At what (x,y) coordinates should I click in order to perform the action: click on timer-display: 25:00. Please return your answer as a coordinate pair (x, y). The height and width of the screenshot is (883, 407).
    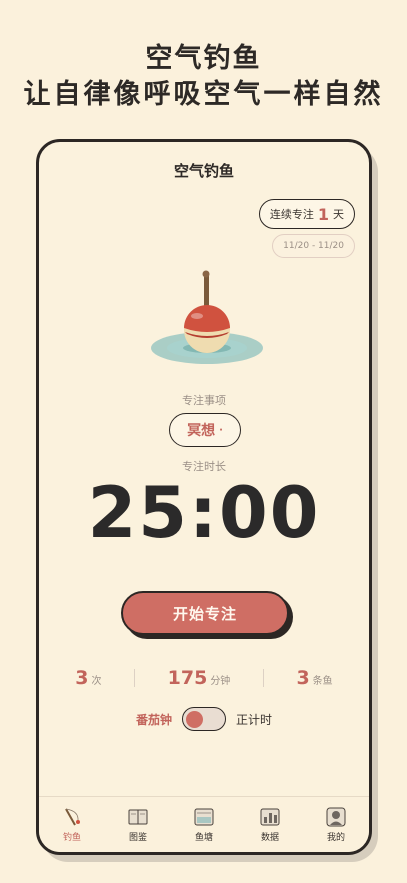
    Looking at the image, I should click on (204, 513).